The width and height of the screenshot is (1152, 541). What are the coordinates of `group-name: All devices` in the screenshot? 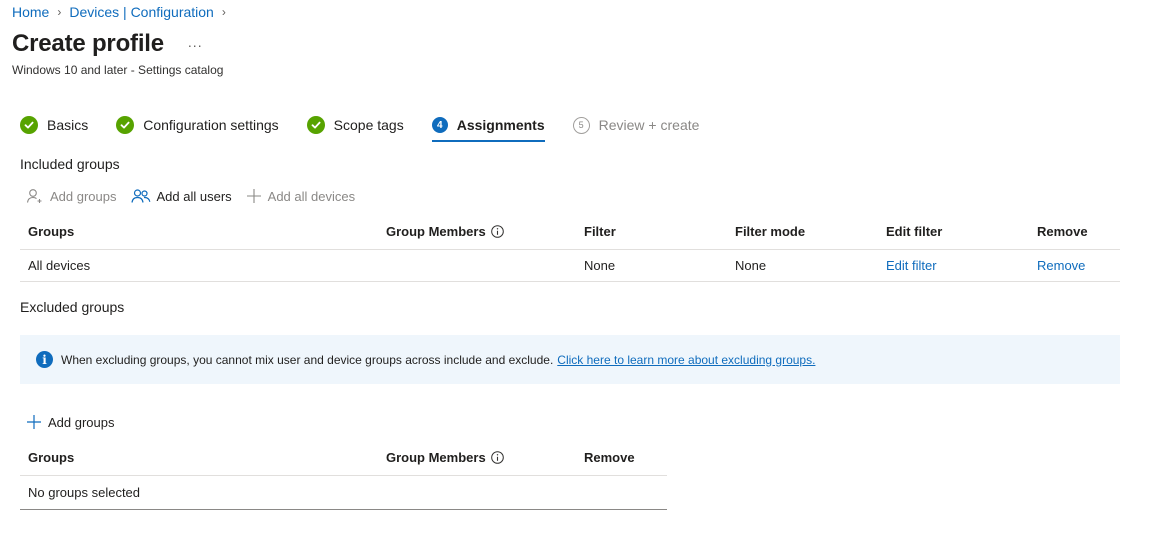 It's located at (59, 265).